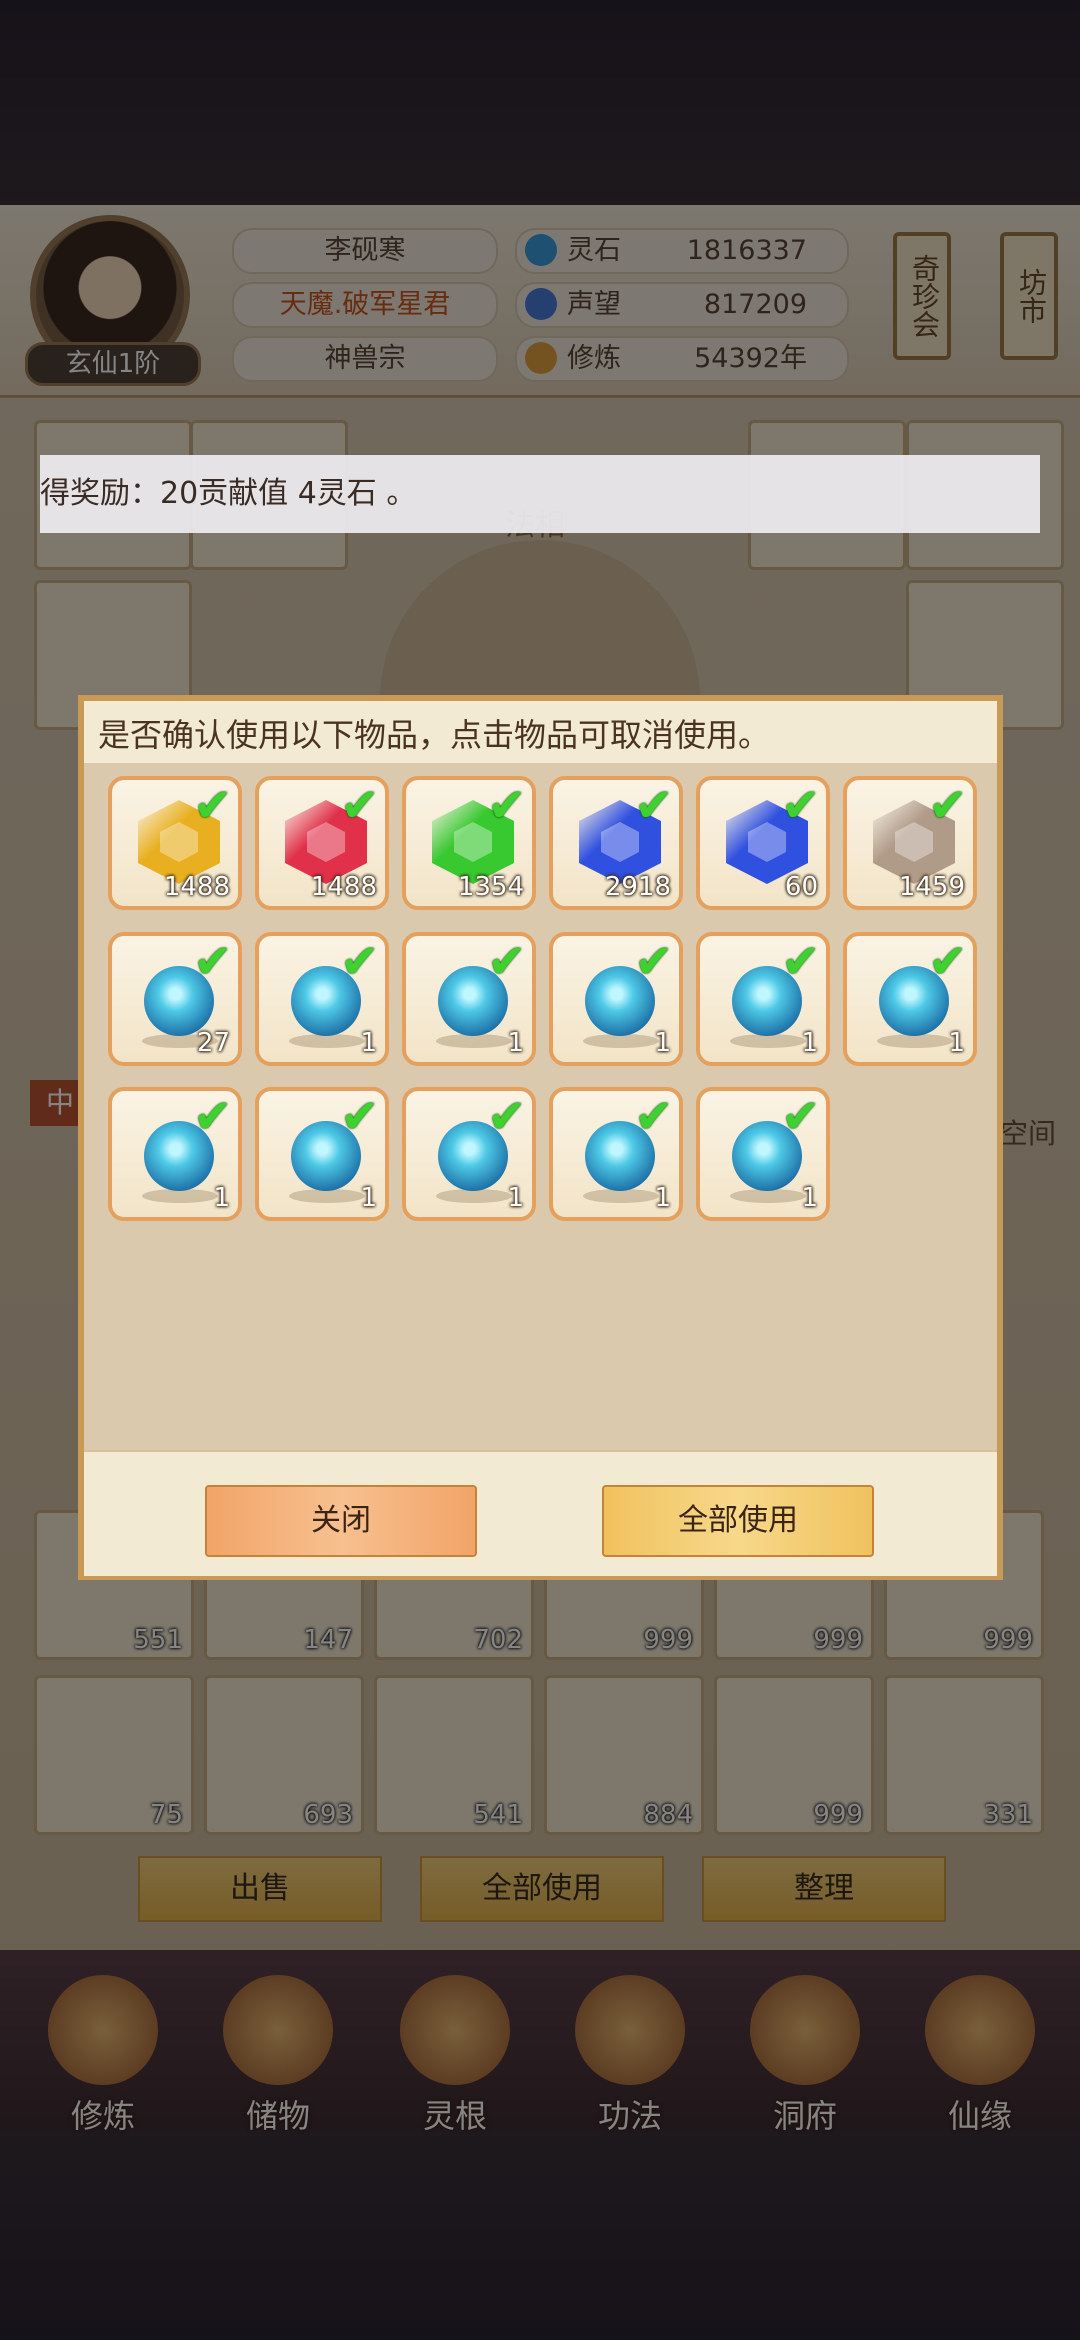  What do you see at coordinates (738, 1521) in the screenshot?
I see `use-all-button: 全部使用` at bounding box center [738, 1521].